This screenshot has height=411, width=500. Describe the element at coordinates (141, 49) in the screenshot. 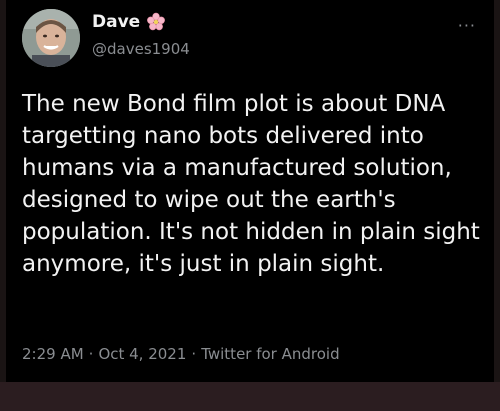

I see `user-handle: @daves1904` at that location.